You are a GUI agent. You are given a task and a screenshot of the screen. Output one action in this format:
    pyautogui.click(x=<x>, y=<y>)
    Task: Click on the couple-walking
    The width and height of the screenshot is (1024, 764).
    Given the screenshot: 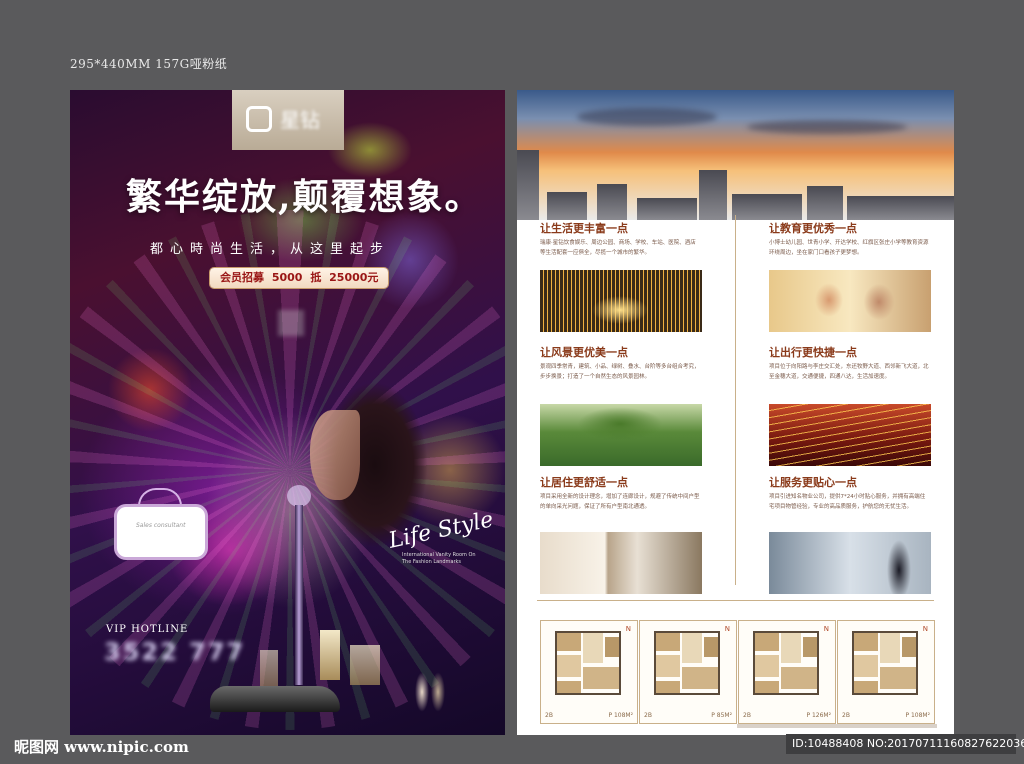 What is the action you would take?
    pyautogui.click(x=430, y=691)
    